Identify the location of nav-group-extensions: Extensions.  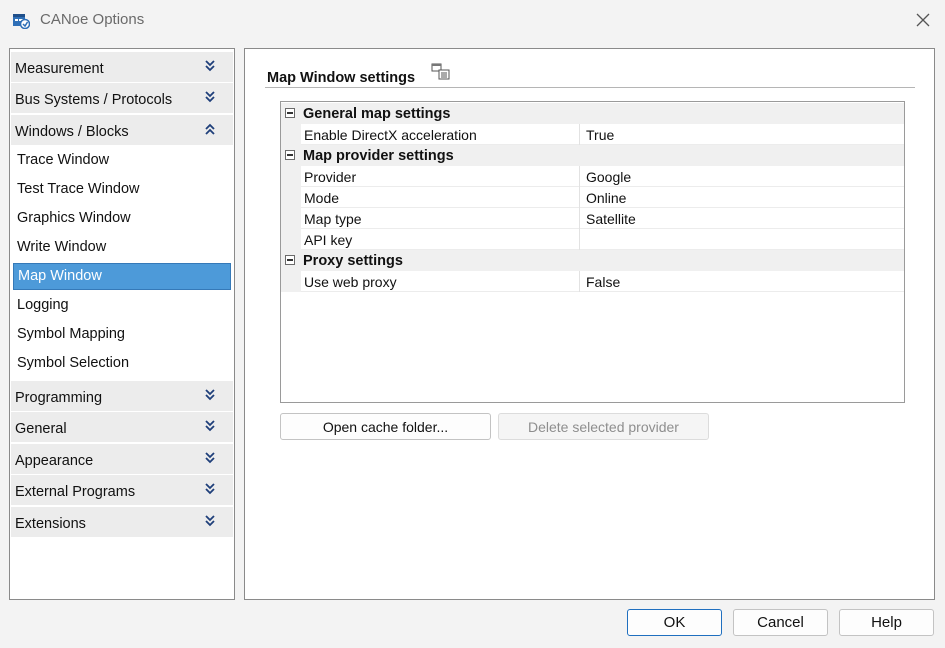
(122, 522).